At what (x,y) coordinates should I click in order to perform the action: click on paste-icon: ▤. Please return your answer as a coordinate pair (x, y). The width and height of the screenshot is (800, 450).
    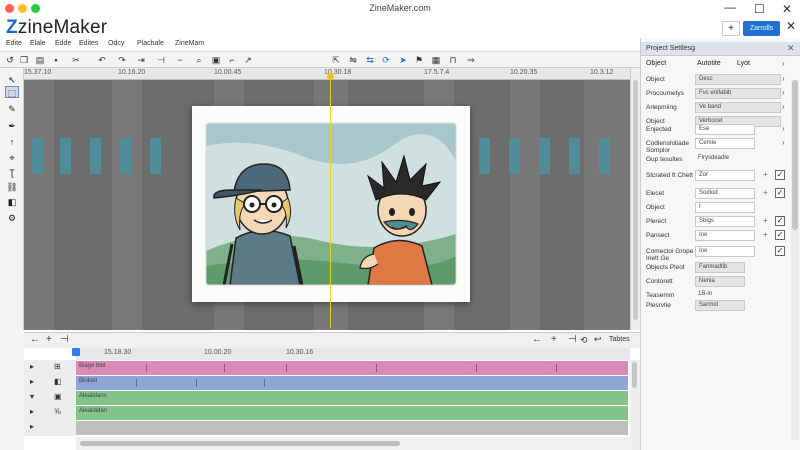
    Looking at the image, I should click on (40, 60).